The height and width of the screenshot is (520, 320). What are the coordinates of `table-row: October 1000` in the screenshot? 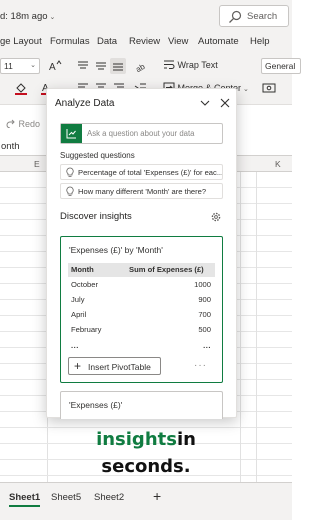 It's located at (141, 285).